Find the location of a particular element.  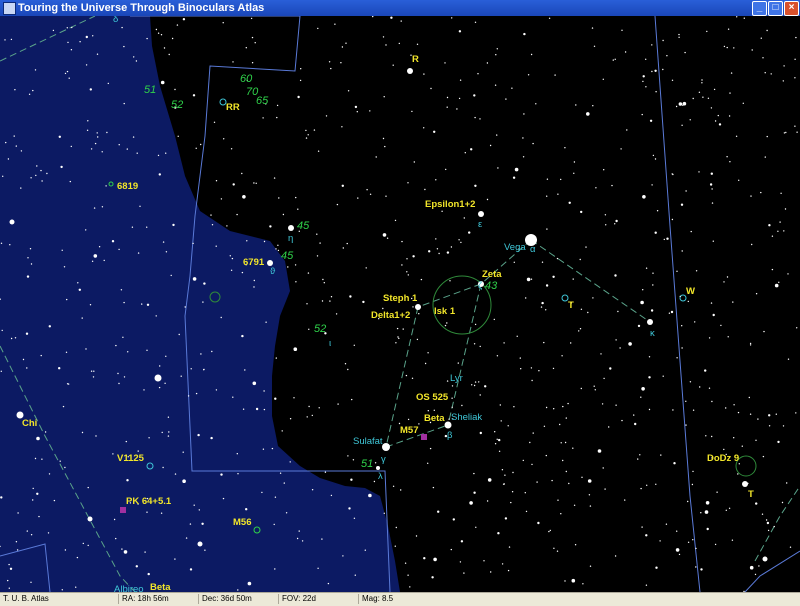

greek-label: λ is located at coordinates (380, 476).